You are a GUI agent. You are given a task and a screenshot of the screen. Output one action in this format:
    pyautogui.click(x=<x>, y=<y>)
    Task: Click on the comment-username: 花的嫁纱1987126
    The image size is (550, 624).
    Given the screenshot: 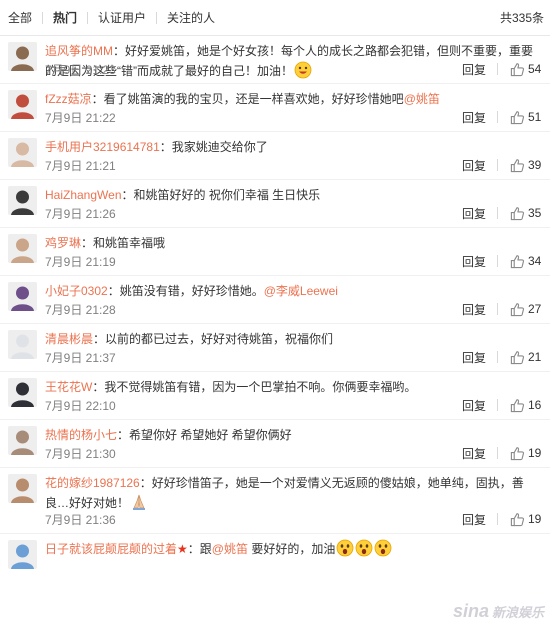 What is the action you would take?
    pyautogui.click(x=92, y=483)
    